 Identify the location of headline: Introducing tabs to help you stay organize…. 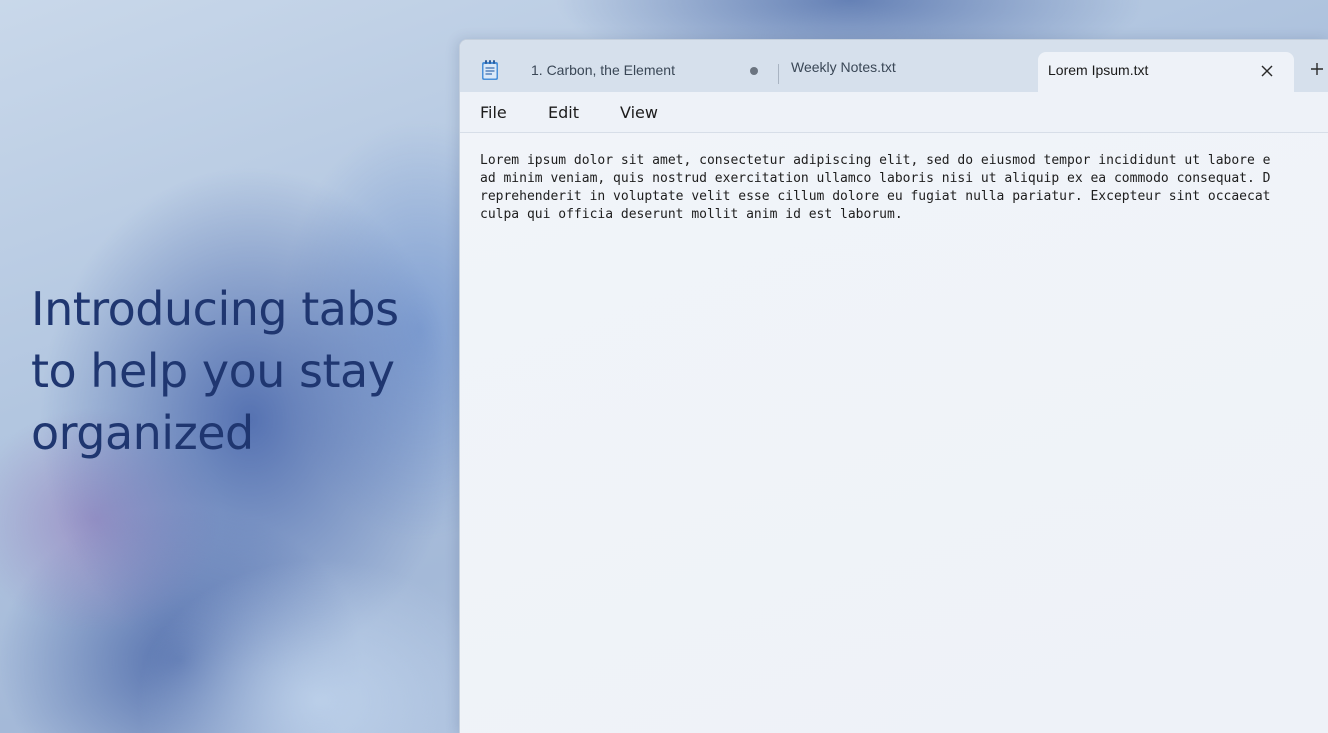
(231, 371).